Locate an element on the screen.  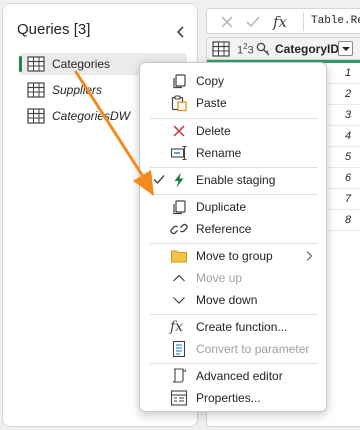
query-label: Categories is located at coordinates (81, 64).